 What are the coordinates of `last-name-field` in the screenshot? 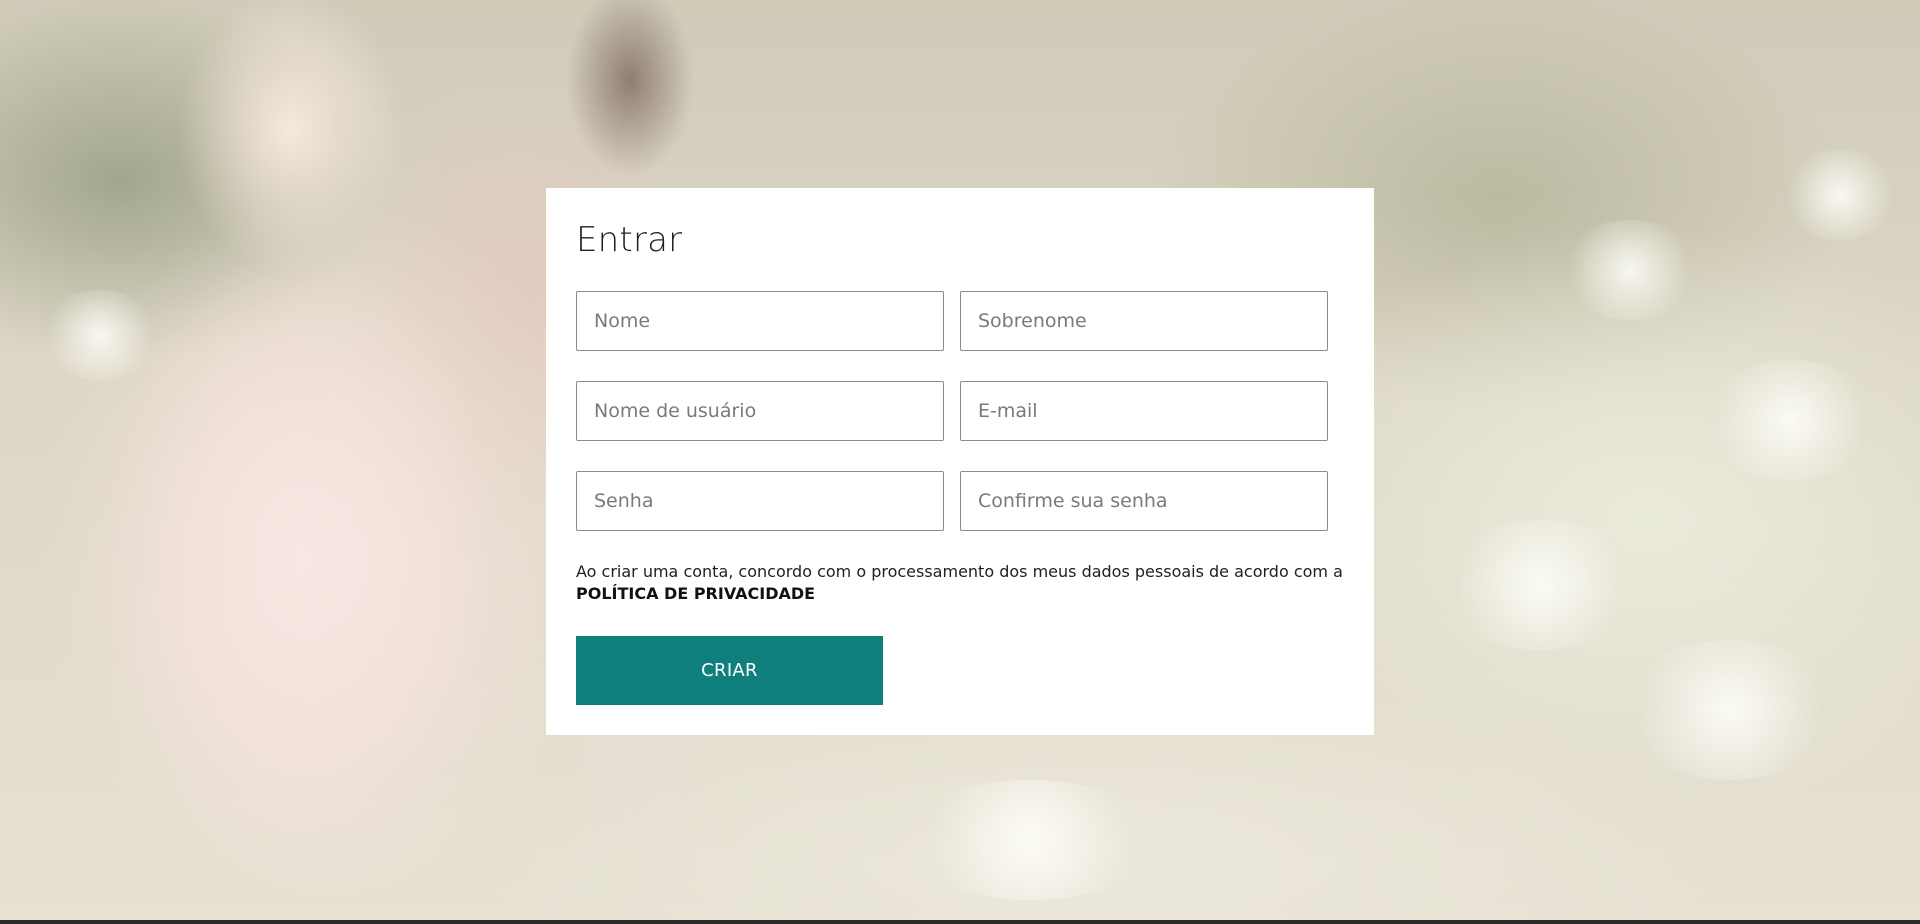 It's located at (1144, 321).